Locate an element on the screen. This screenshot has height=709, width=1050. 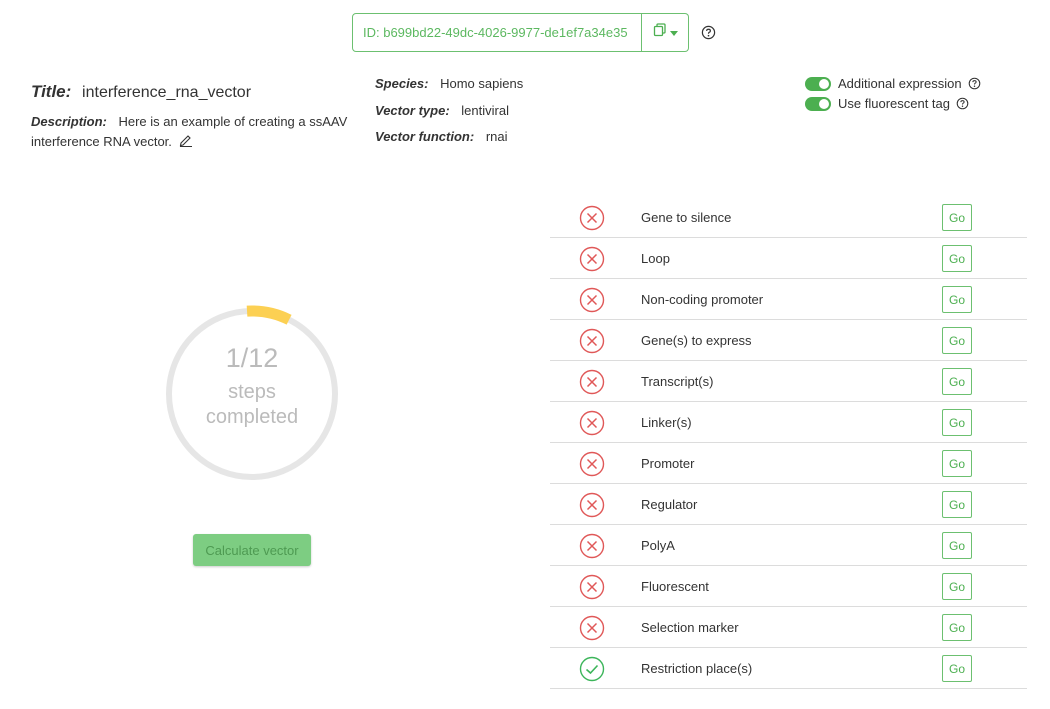
step-row: Regulator Go is located at coordinates (788, 504).